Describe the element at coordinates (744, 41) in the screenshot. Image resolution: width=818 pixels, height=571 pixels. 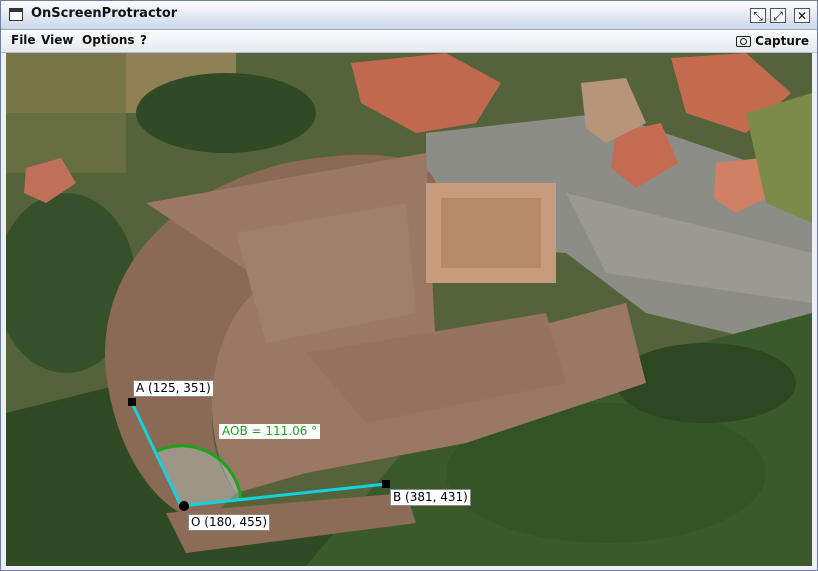
I see `camera-icon` at that location.